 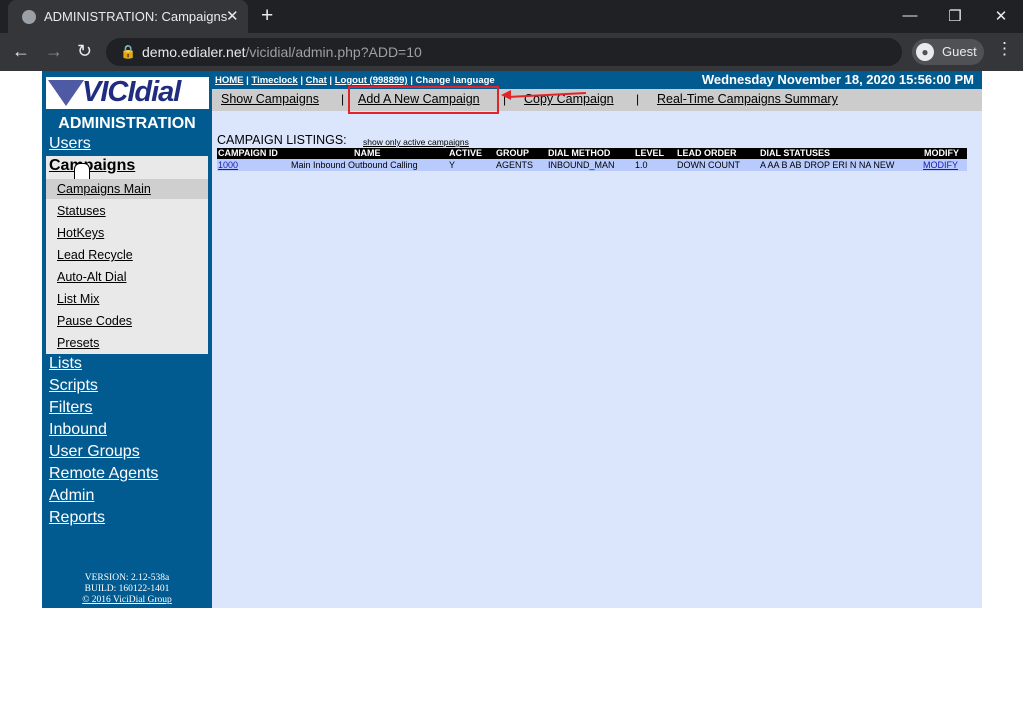 I want to click on copyright-link: © 2016 ViciDial Group, so click(x=127, y=600).